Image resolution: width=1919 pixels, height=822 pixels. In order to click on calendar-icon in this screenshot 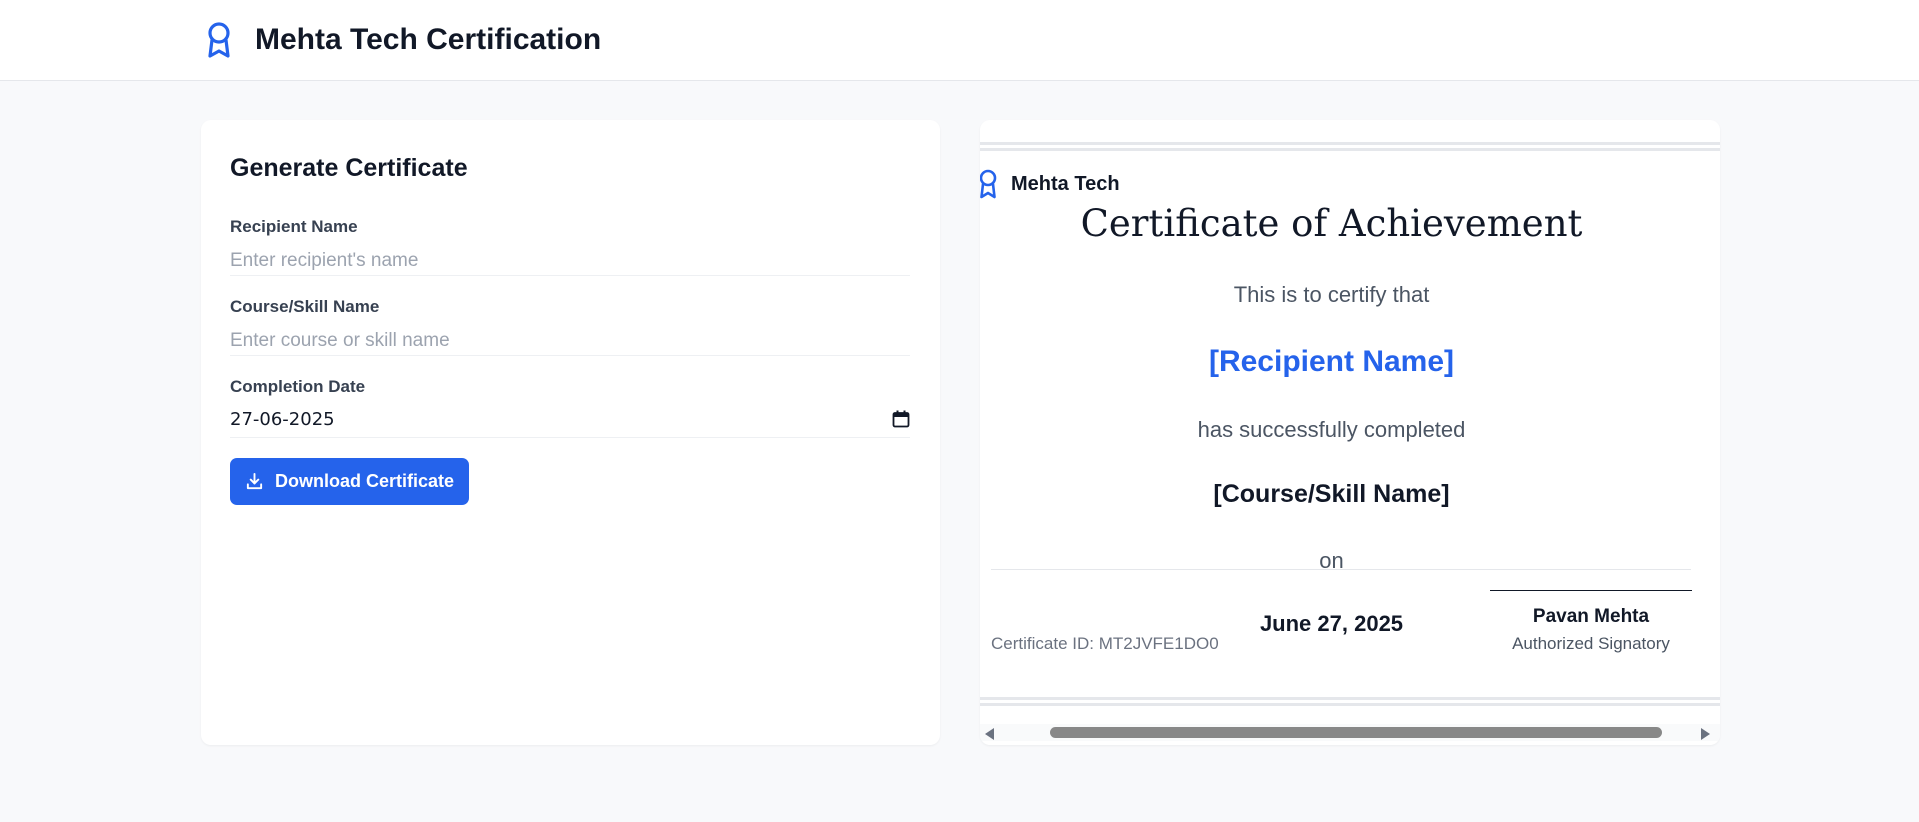, I will do `click(901, 419)`.